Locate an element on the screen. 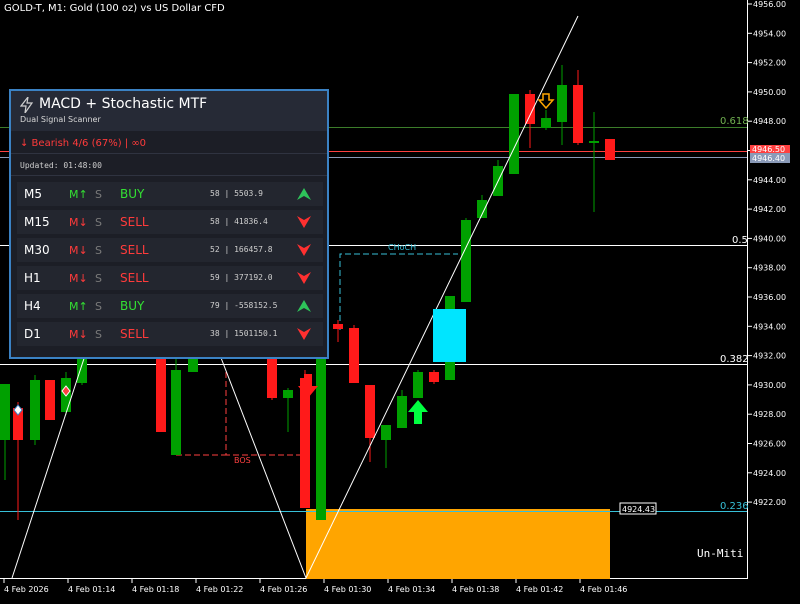 The image size is (800, 604). price-tick-label: 4956.00 is located at coordinates (769, 4).